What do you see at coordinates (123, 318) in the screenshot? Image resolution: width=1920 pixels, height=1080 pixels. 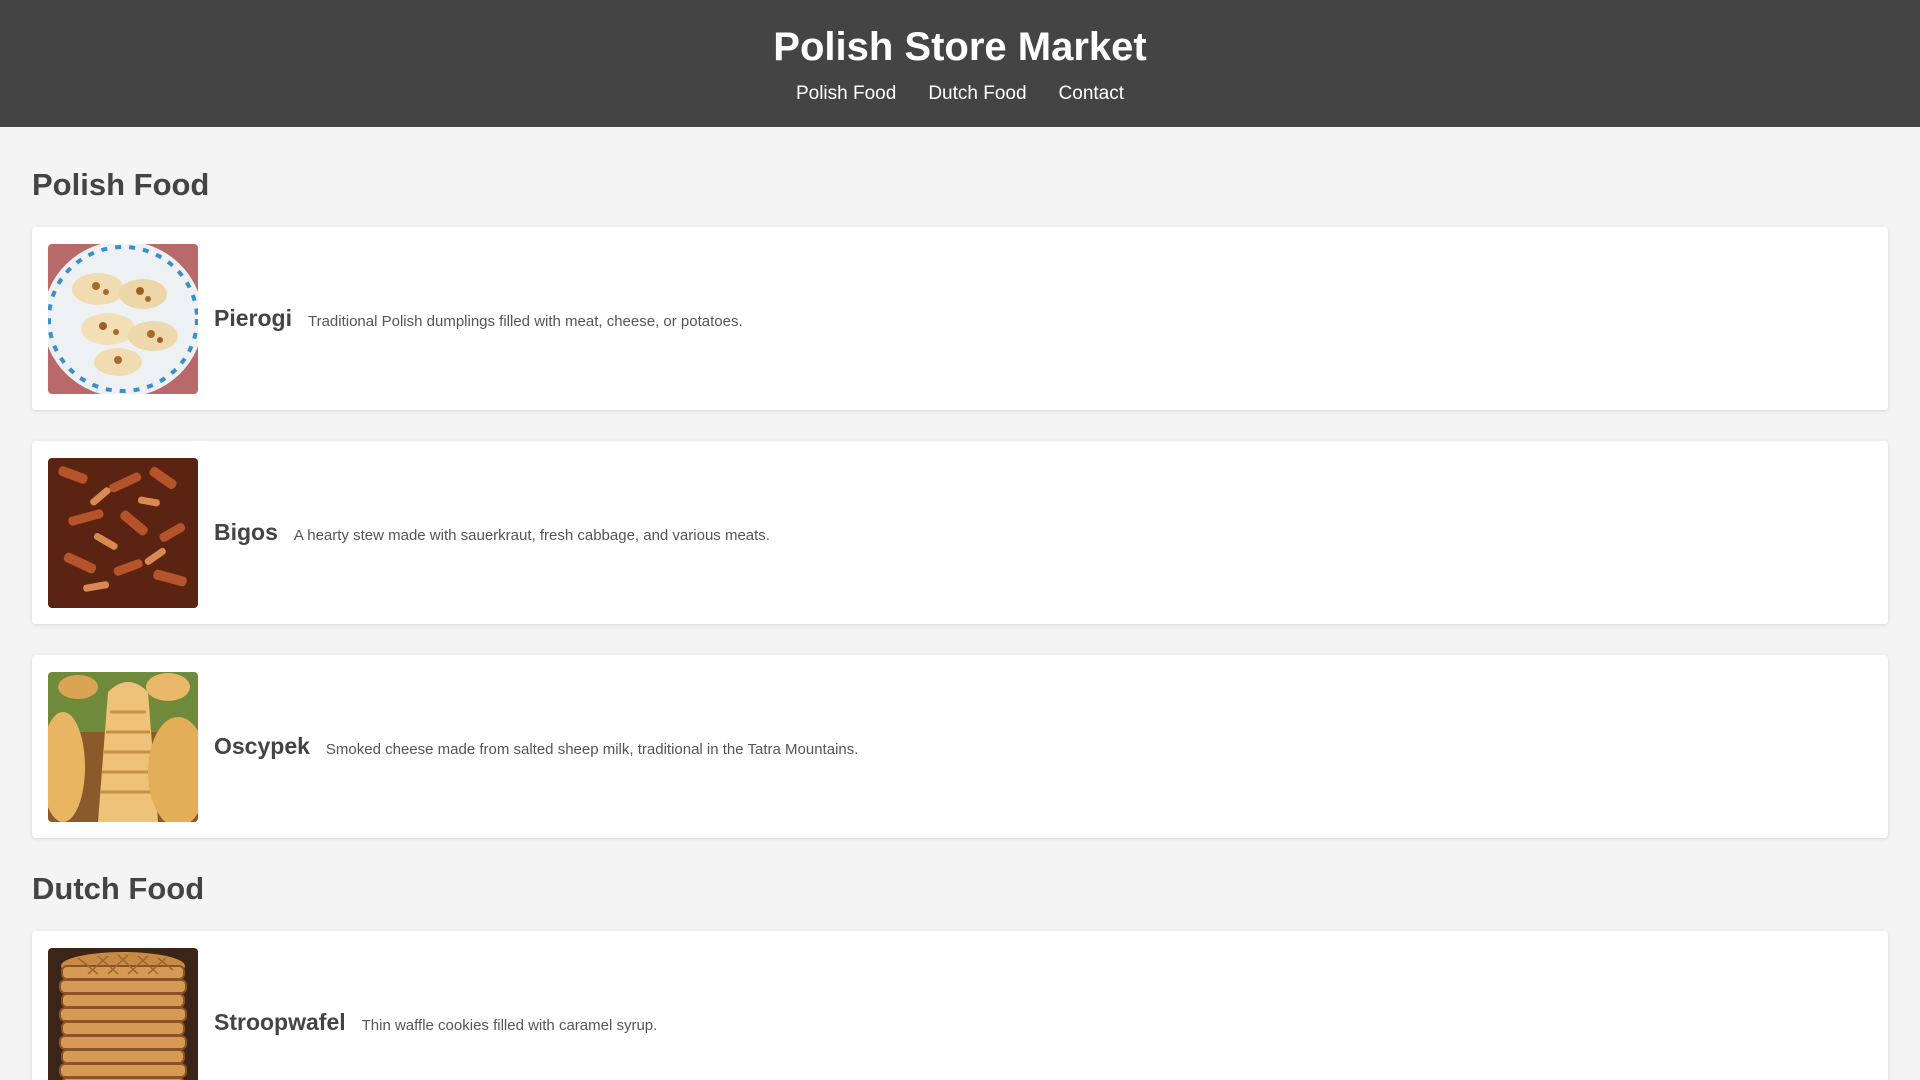 I see `pierogi-image` at bounding box center [123, 318].